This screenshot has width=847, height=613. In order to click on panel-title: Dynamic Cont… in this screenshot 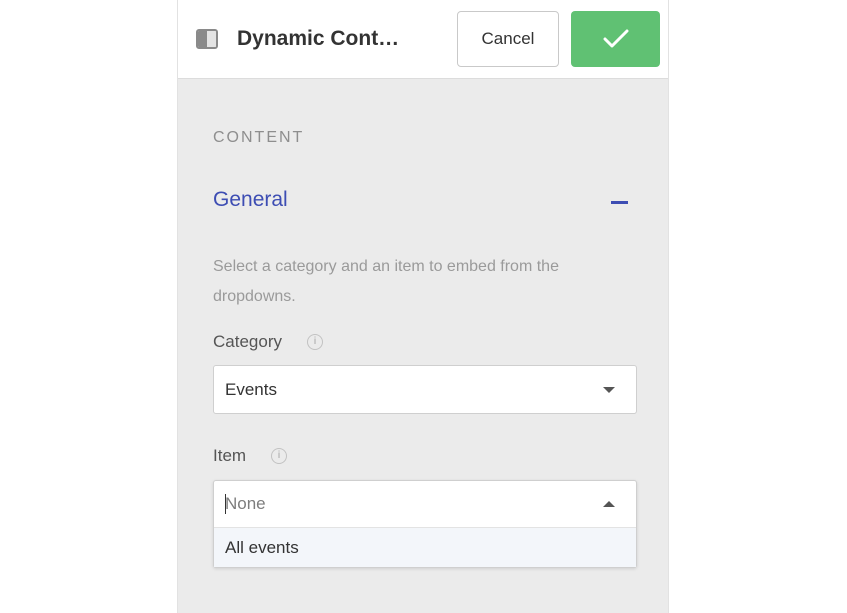, I will do `click(318, 38)`.